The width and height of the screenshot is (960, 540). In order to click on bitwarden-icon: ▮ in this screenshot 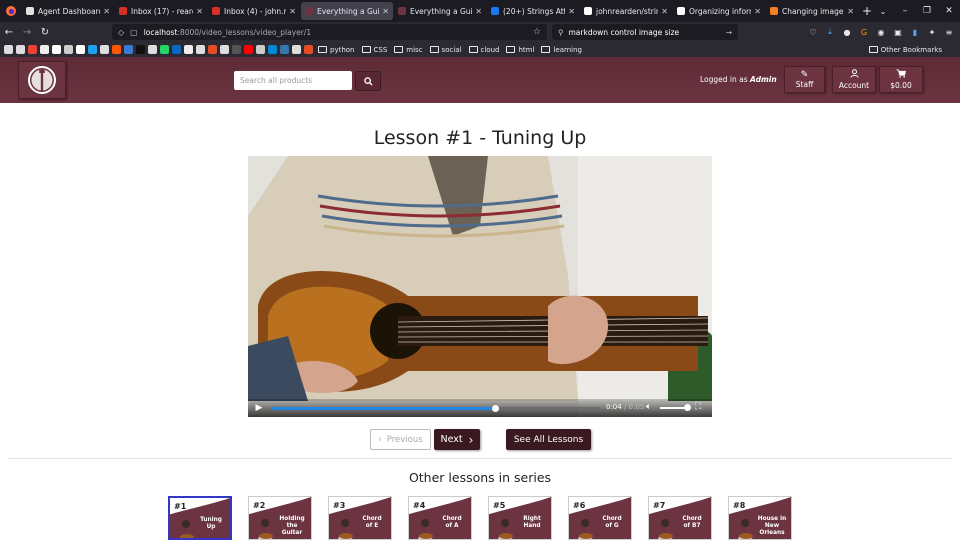, I will do `click(915, 32)`.